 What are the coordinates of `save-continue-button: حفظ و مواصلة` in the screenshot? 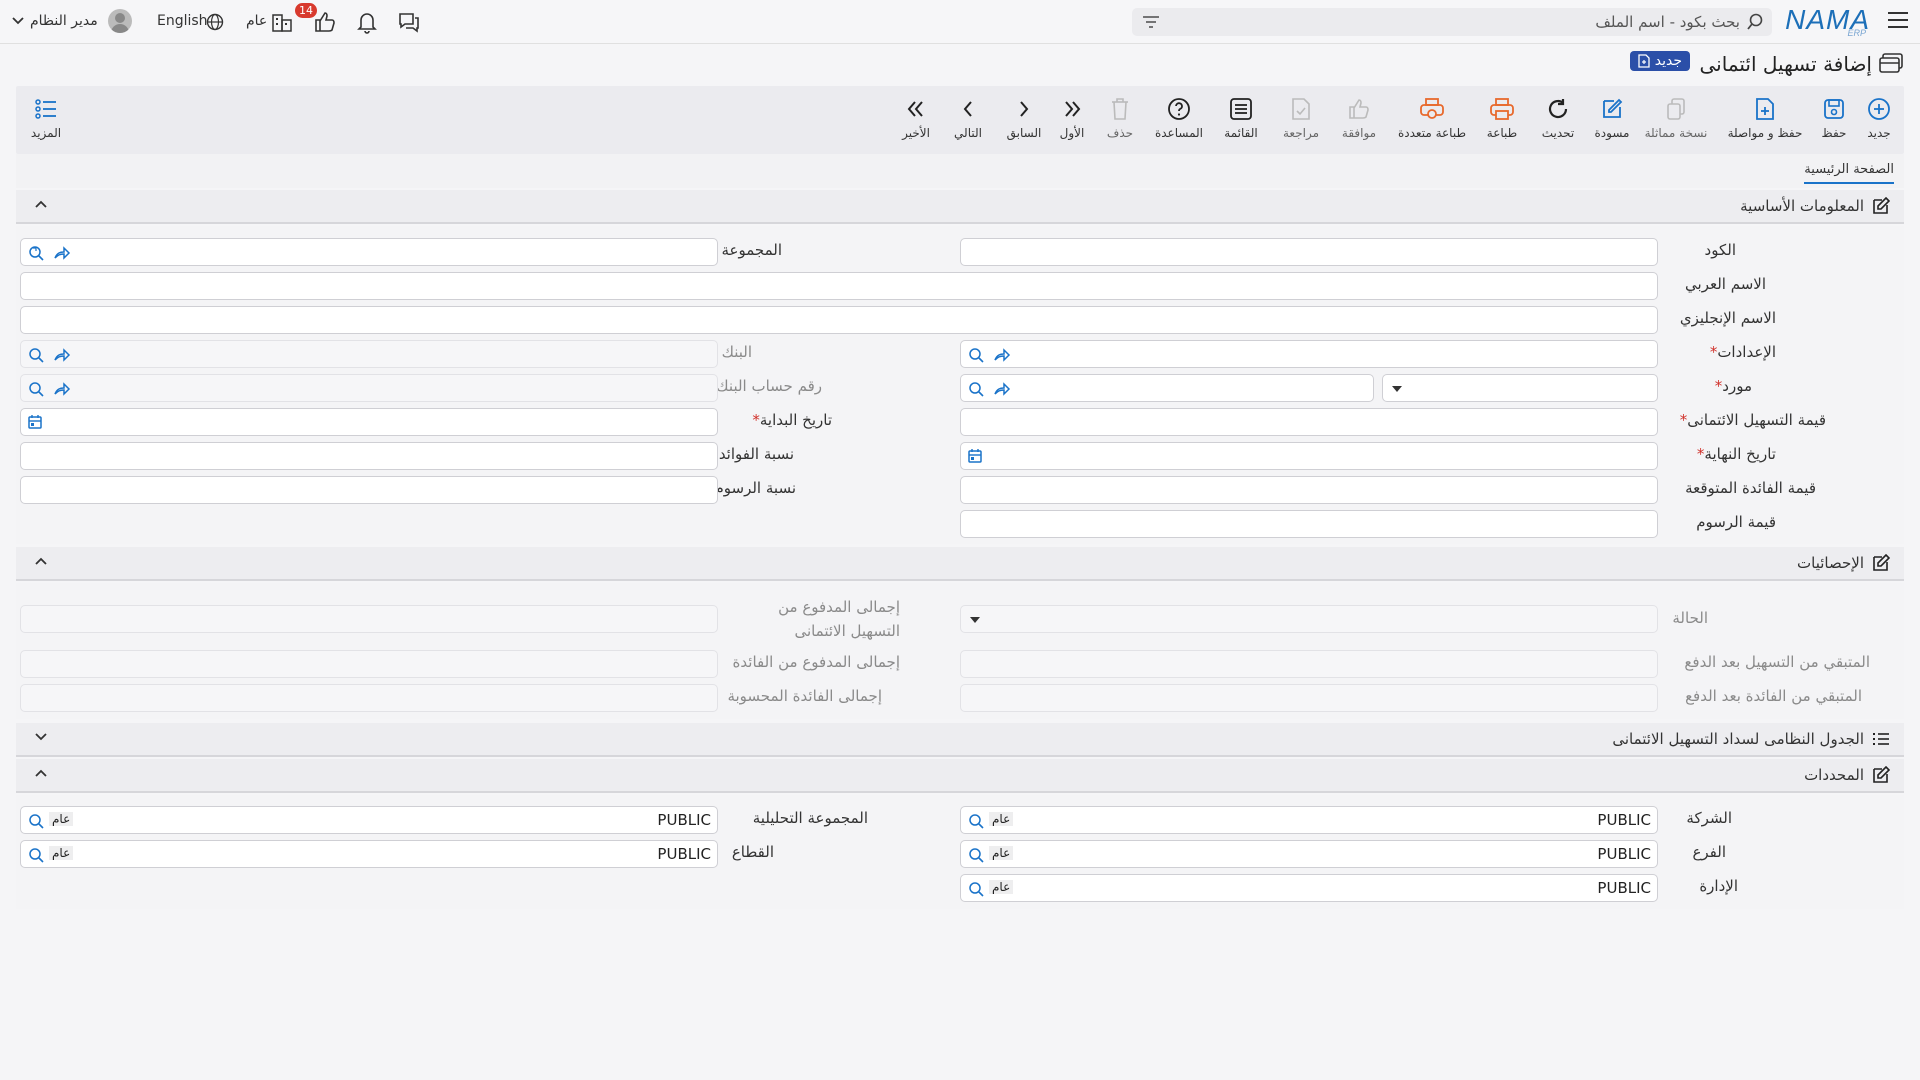 It's located at (1765, 122).